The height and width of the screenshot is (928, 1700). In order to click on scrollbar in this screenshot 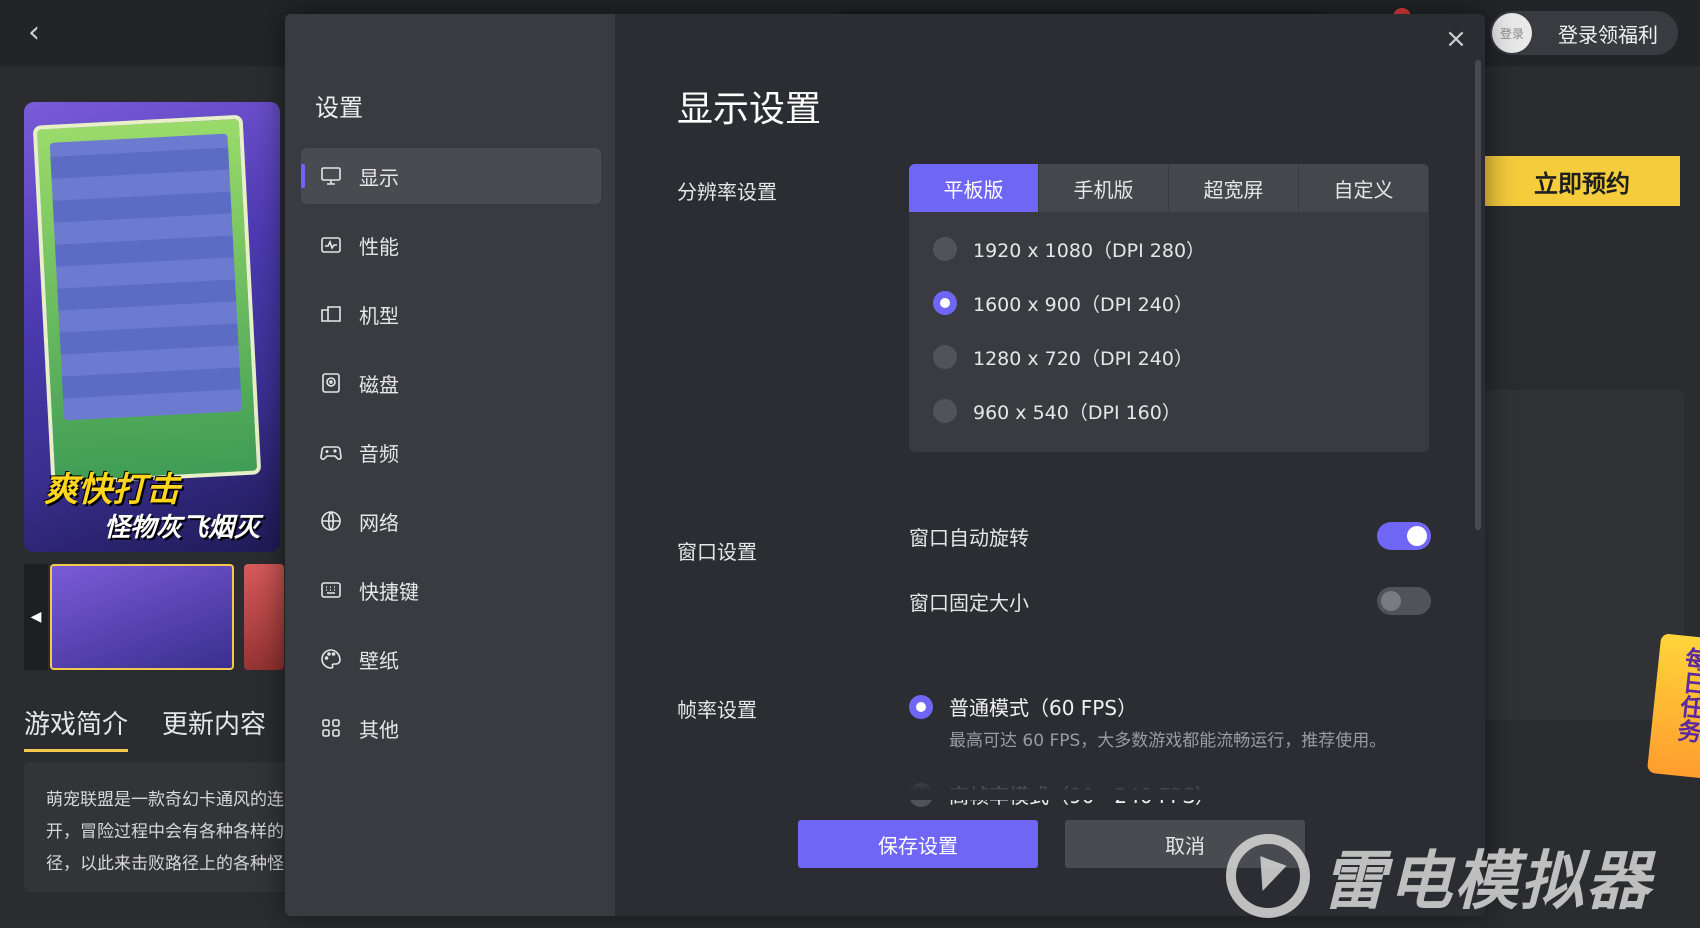, I will do `click(1478, 295)`.